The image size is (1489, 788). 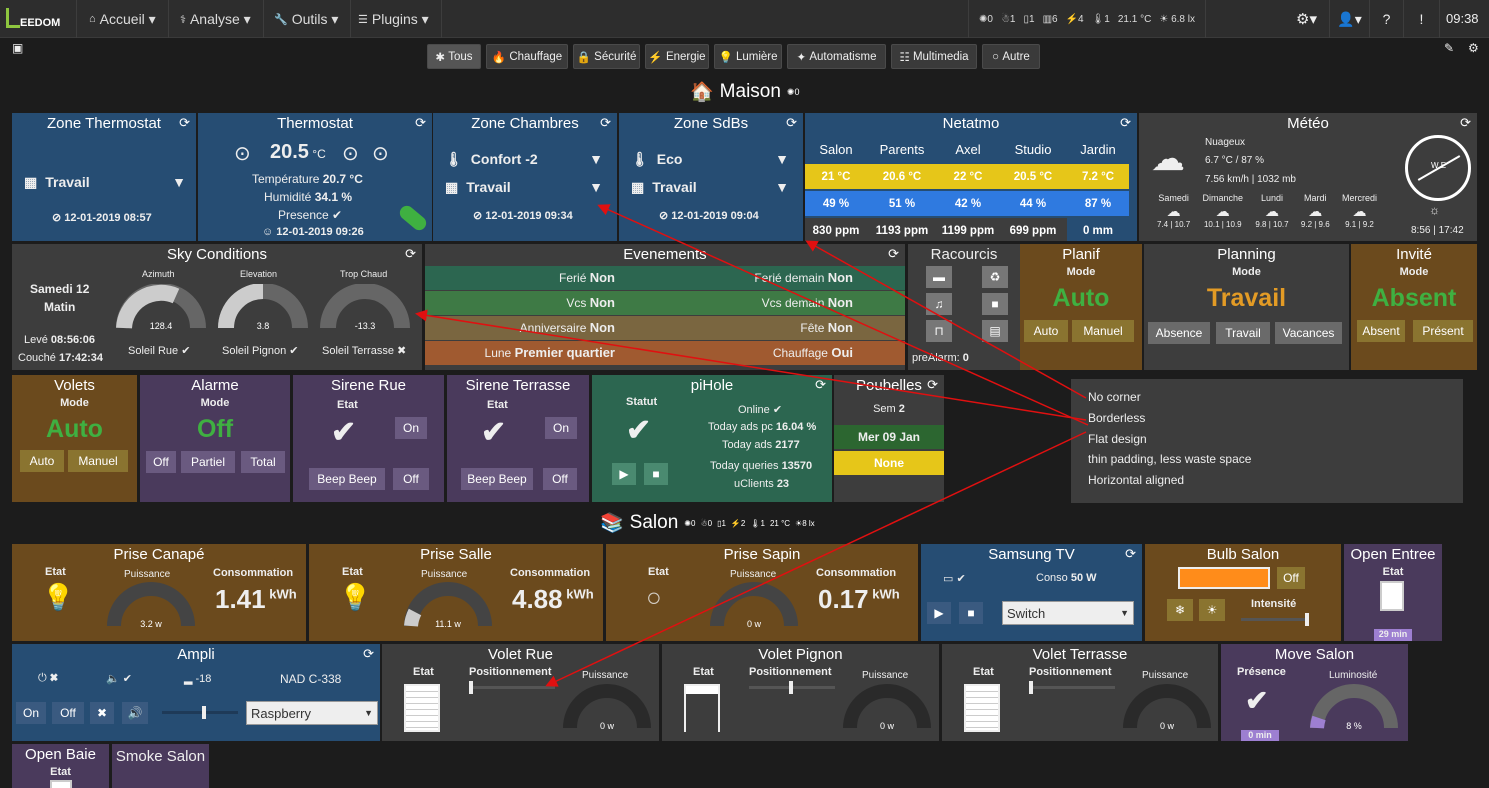 I want to click on settings-icon: ⚙▾, so click(x=1307, y=19).